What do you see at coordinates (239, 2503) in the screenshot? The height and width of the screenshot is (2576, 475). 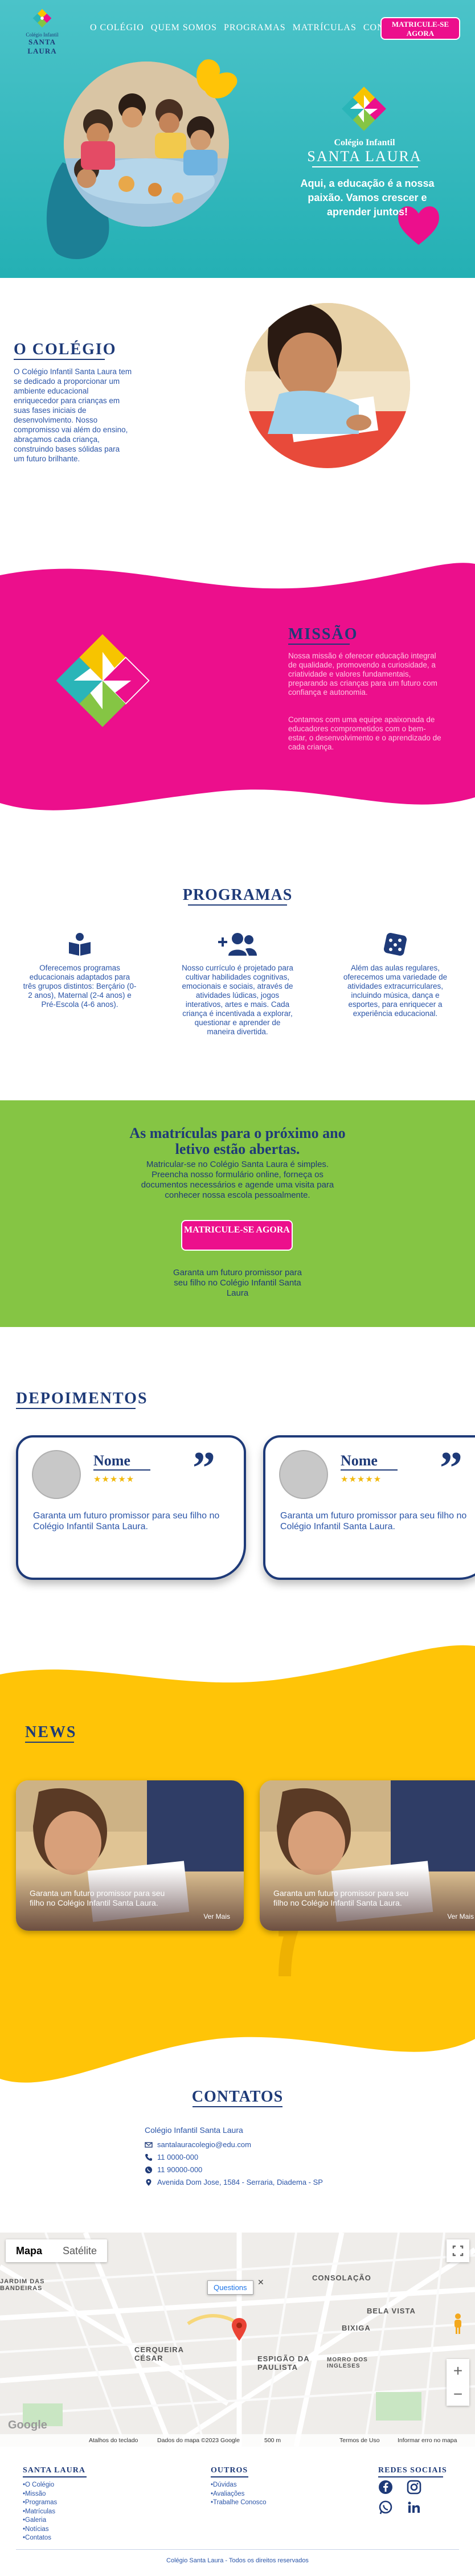 I see `footer-link: Trabalhe Conosco` at bounding box center [239, 2503].